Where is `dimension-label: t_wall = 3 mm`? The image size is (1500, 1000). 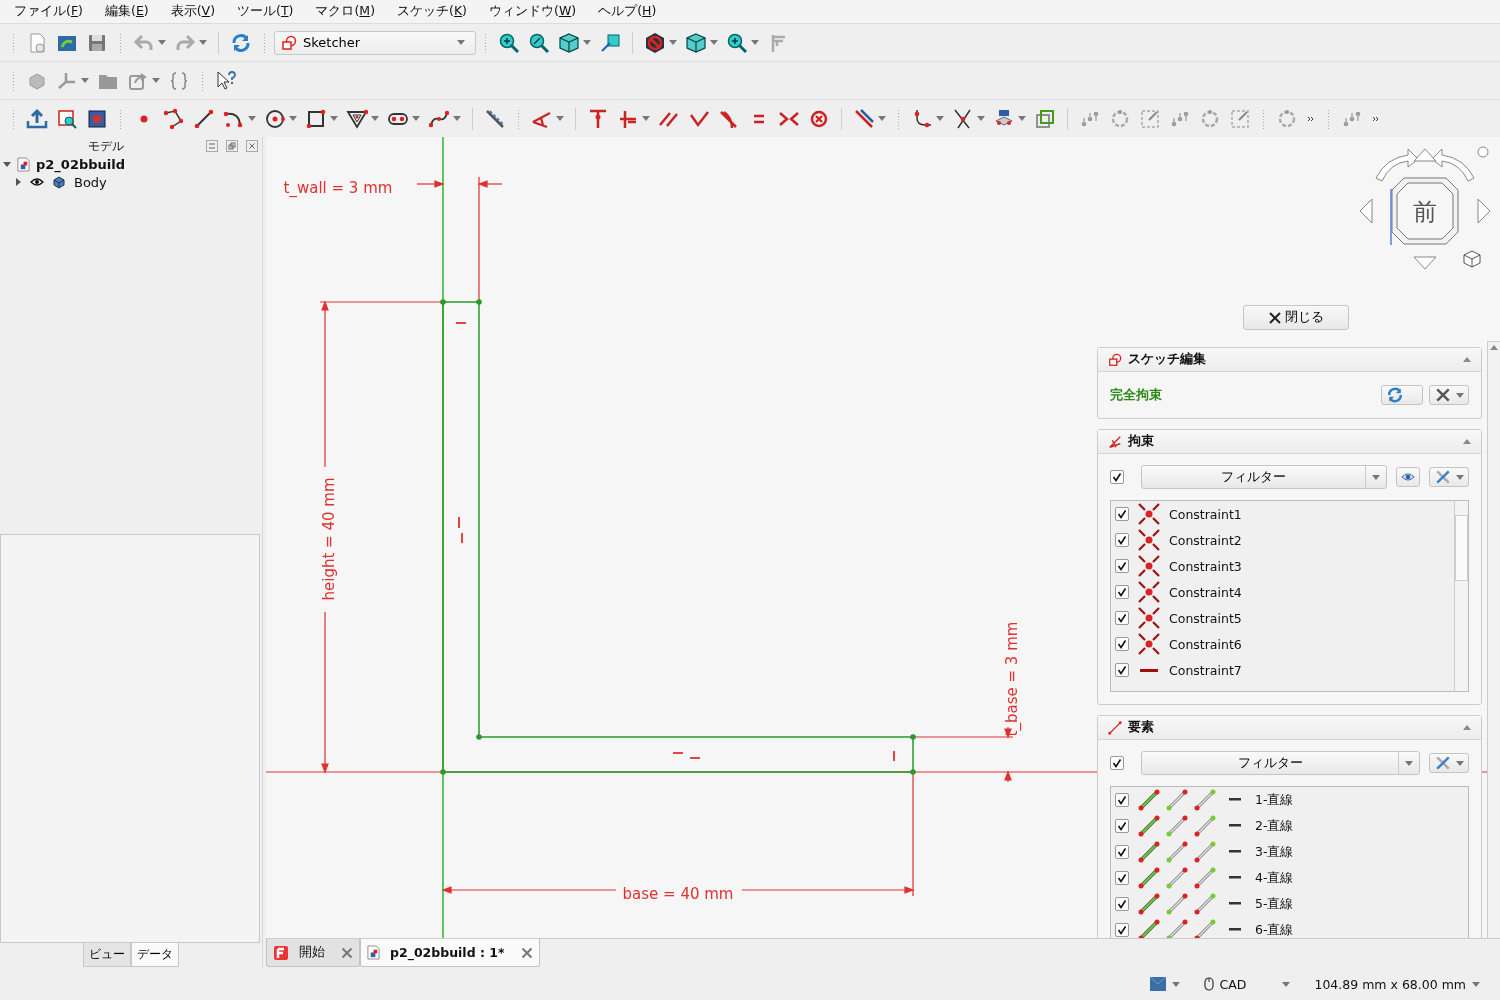 dimension-label: t_wall = 3 mm is located at coordinates (338, 187).